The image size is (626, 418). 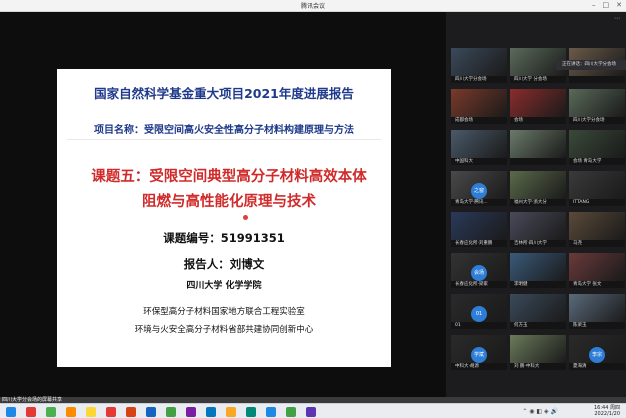 What do you see at coordinates (597, 161) in the screenshot?
I see `participant-name: 会场 青岛大学` at bounding box center [597, 161].